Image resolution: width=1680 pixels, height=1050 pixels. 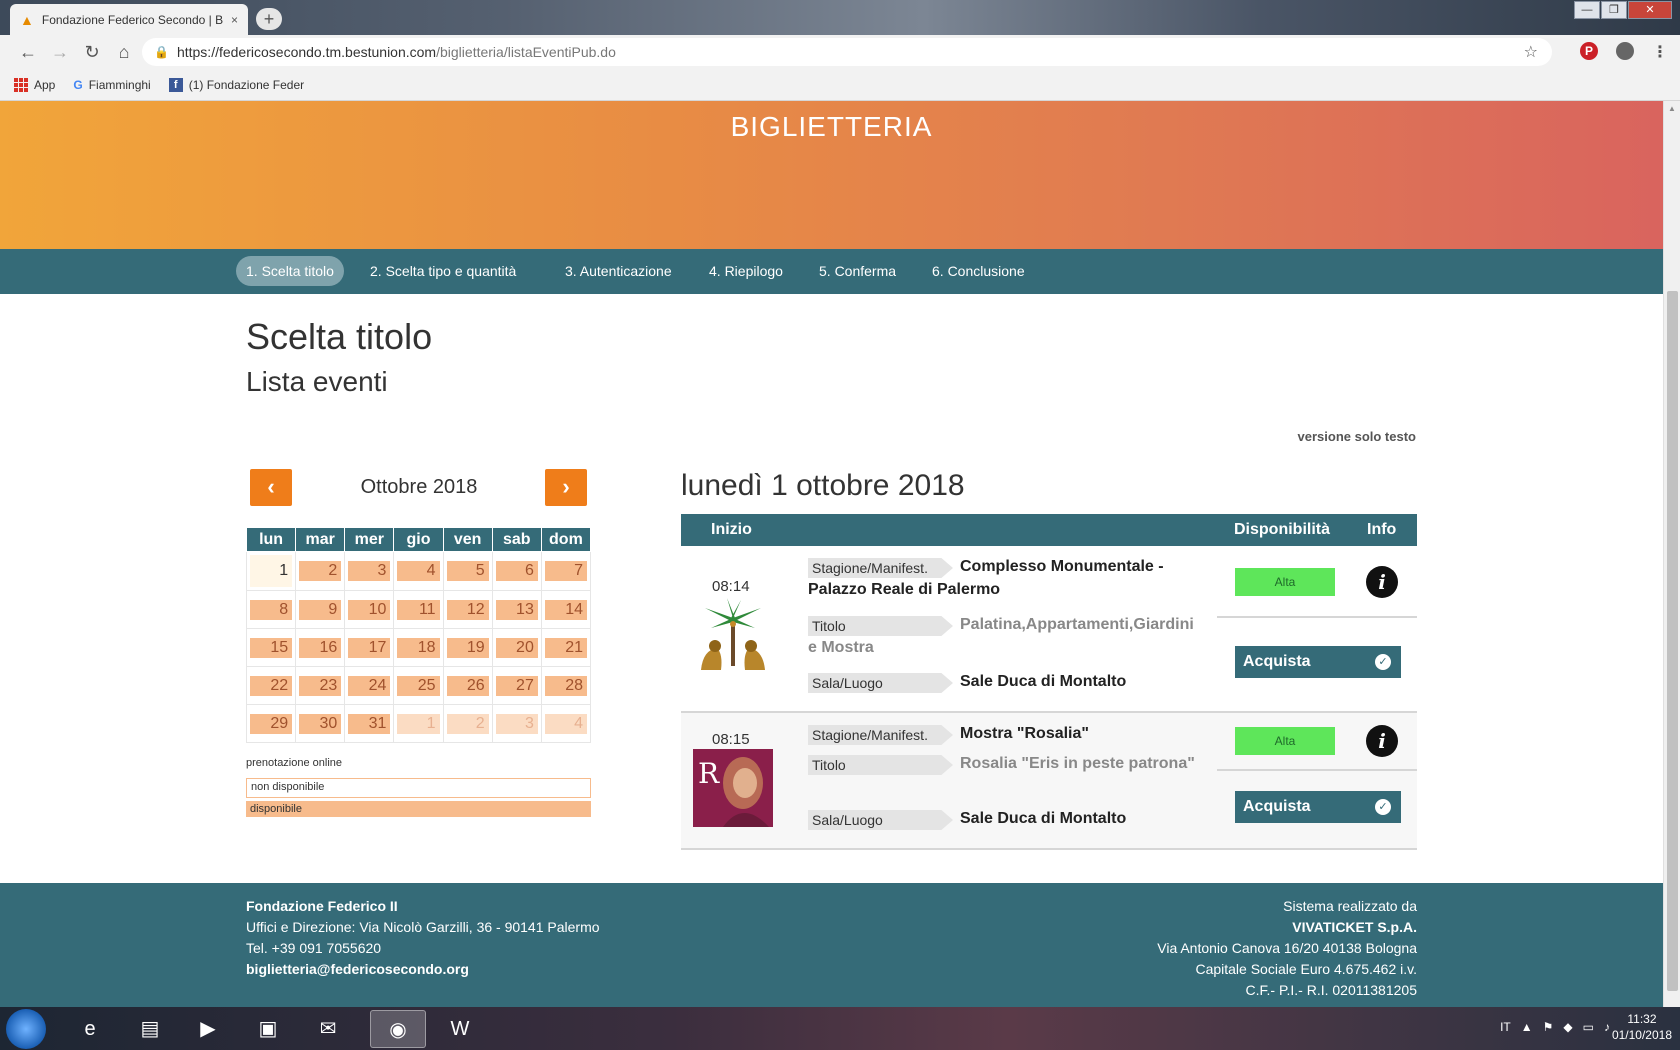 What do you see at coordinates (516, 609) in the screenshot?
I see `calendar-day: 13` at bounding box center [516, 609].